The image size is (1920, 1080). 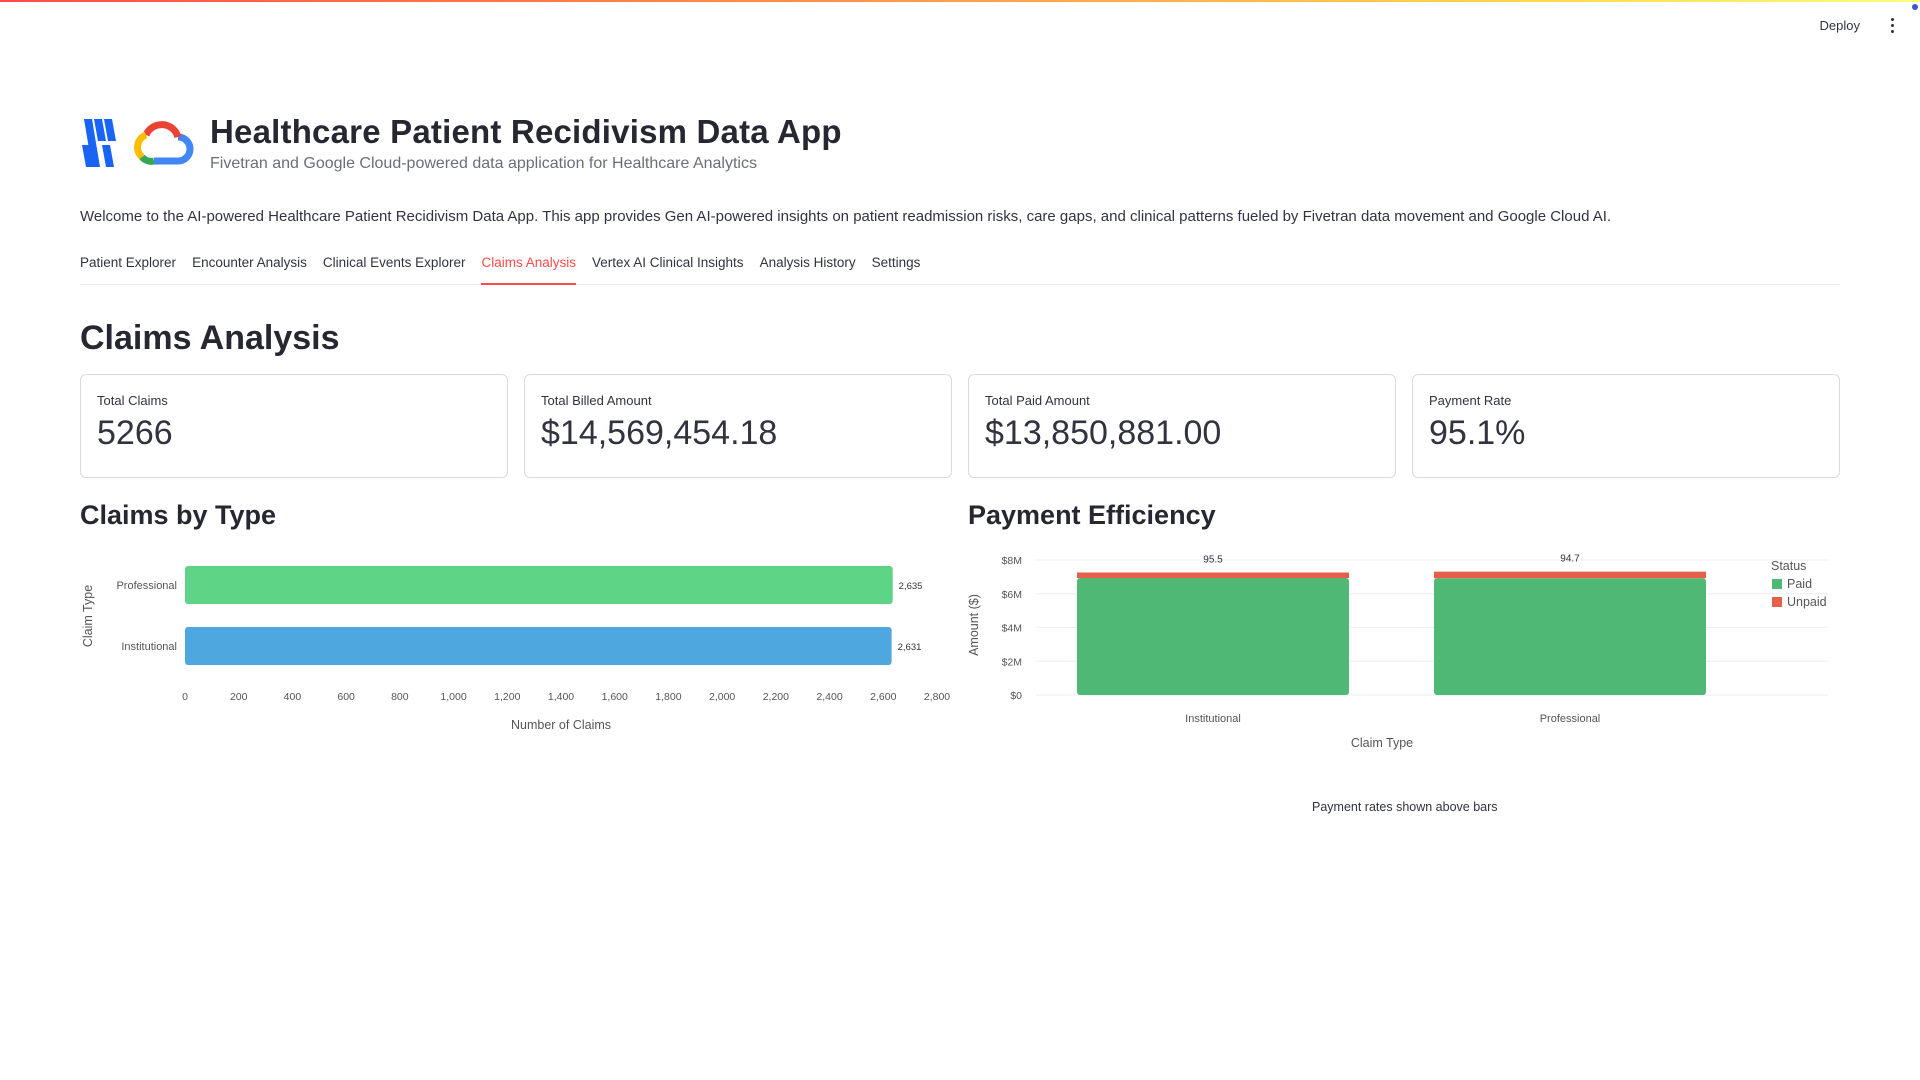 I want to click on data-label: 2,635, so click(x=911, y=586).